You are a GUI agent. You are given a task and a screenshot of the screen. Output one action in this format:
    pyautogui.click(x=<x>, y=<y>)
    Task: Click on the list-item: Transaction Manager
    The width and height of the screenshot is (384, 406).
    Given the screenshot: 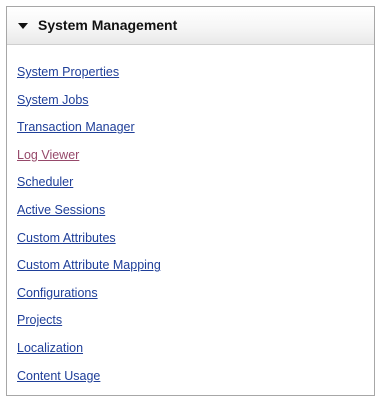 What is the action you would take?
    pyautogui.click(x=89, y=133)
    